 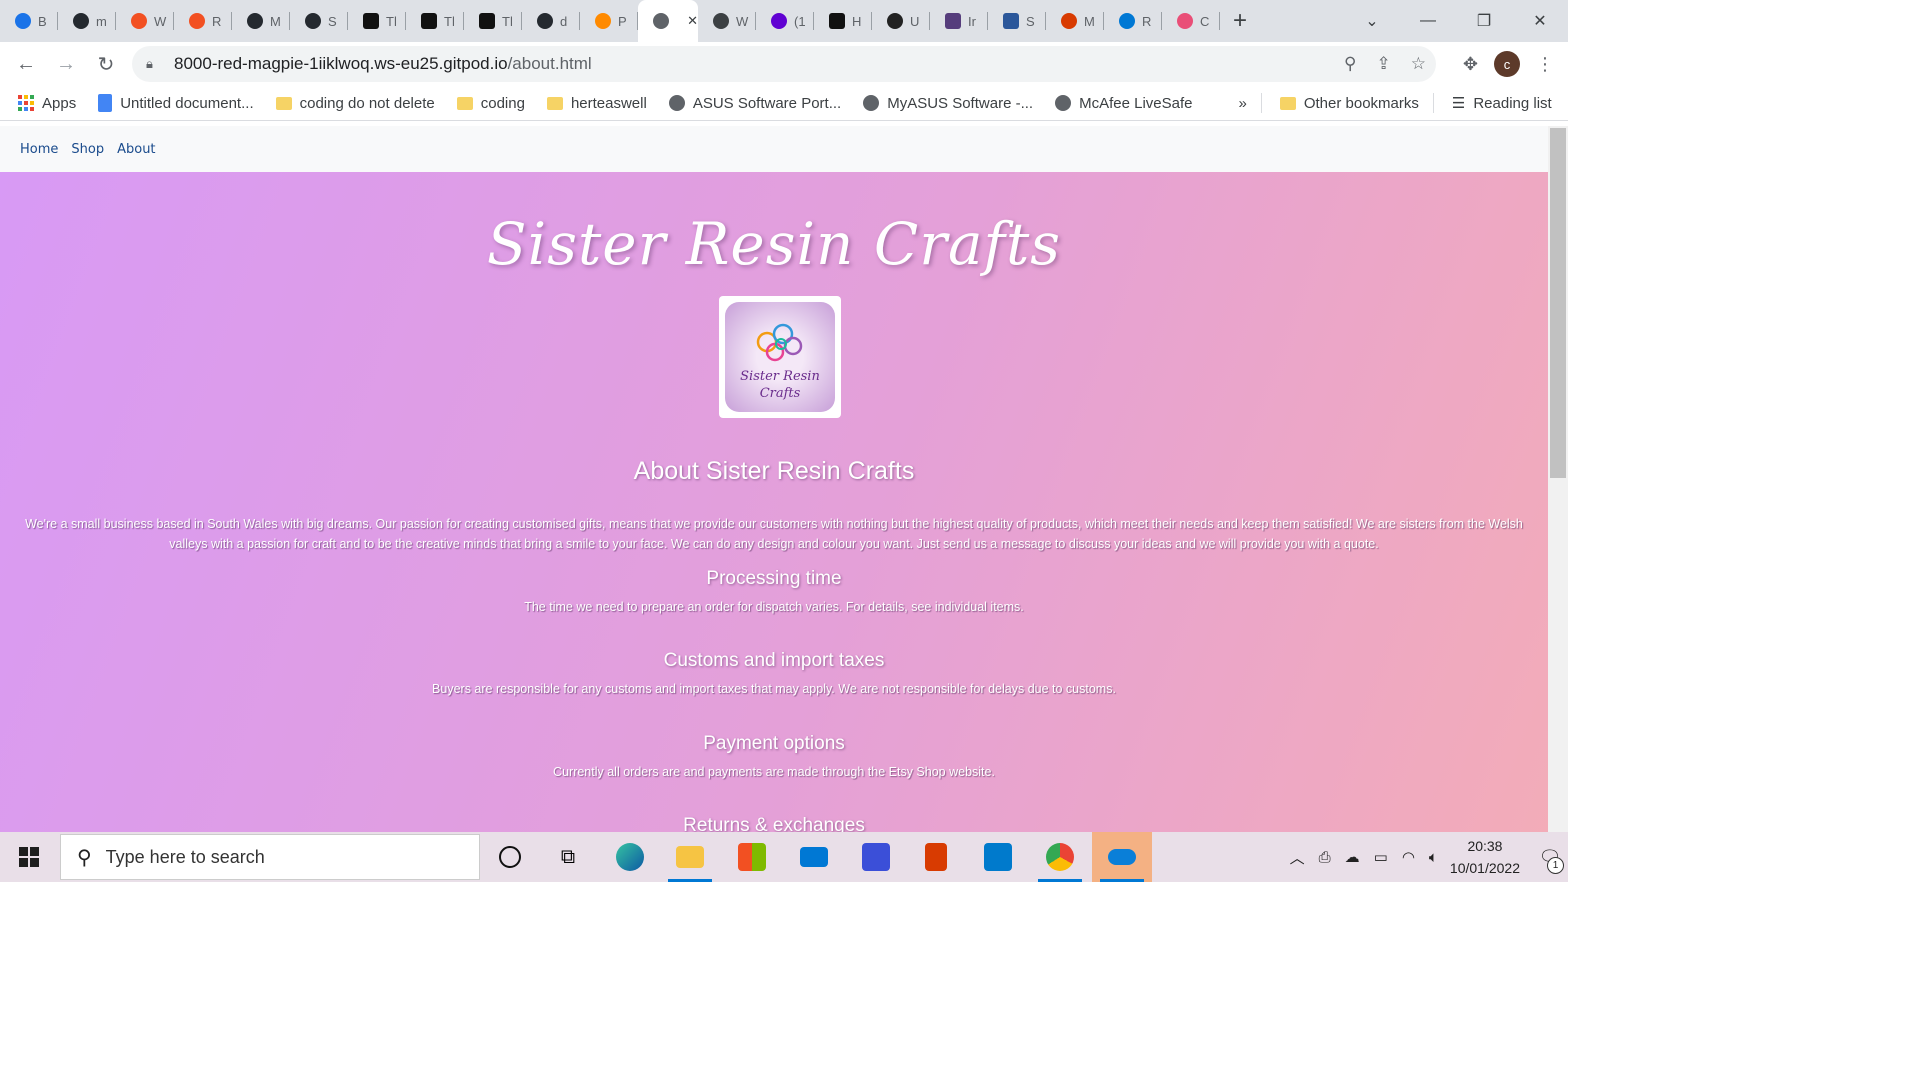 I want to click on share-icon: ⇪, so click(x=1384, y=64).